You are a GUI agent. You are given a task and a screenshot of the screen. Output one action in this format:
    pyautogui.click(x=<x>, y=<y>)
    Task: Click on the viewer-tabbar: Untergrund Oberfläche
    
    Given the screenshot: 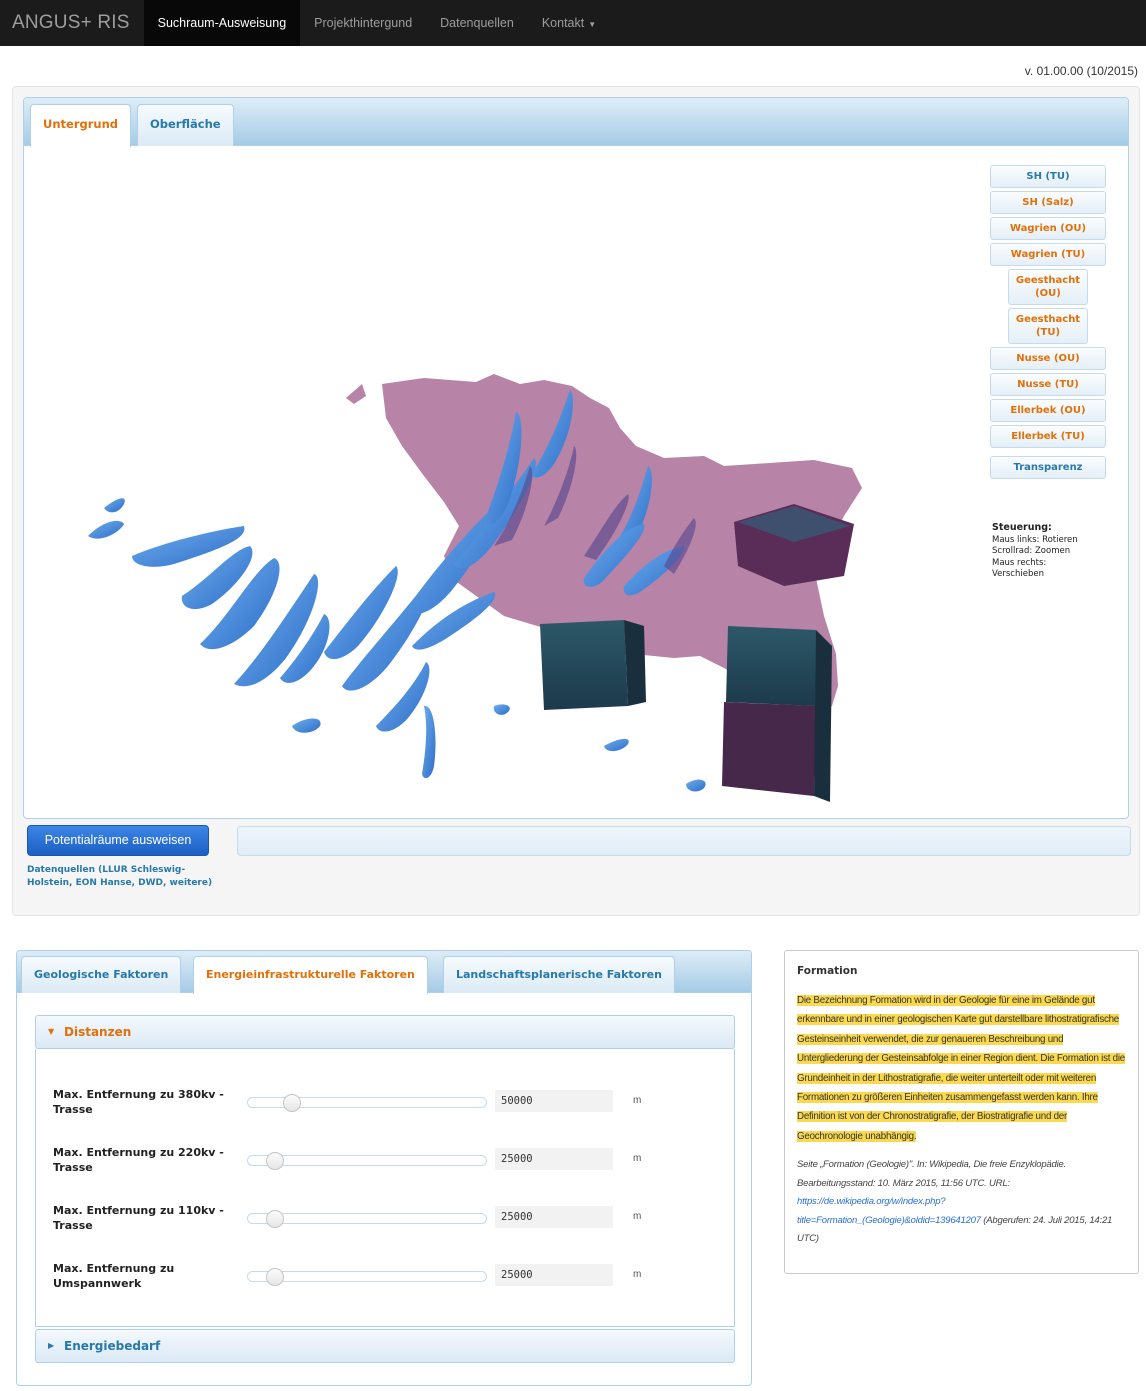 What is the action you would take?
    pyautogui.click(x=576, y=122)
    